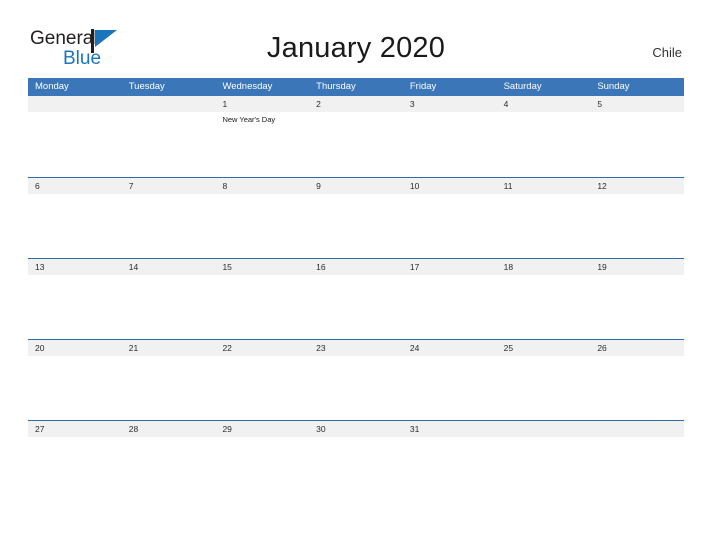 Image resolution: width=712 pixels, height=550 pixels. I want to click on day-number: 31, so click(414, 429).